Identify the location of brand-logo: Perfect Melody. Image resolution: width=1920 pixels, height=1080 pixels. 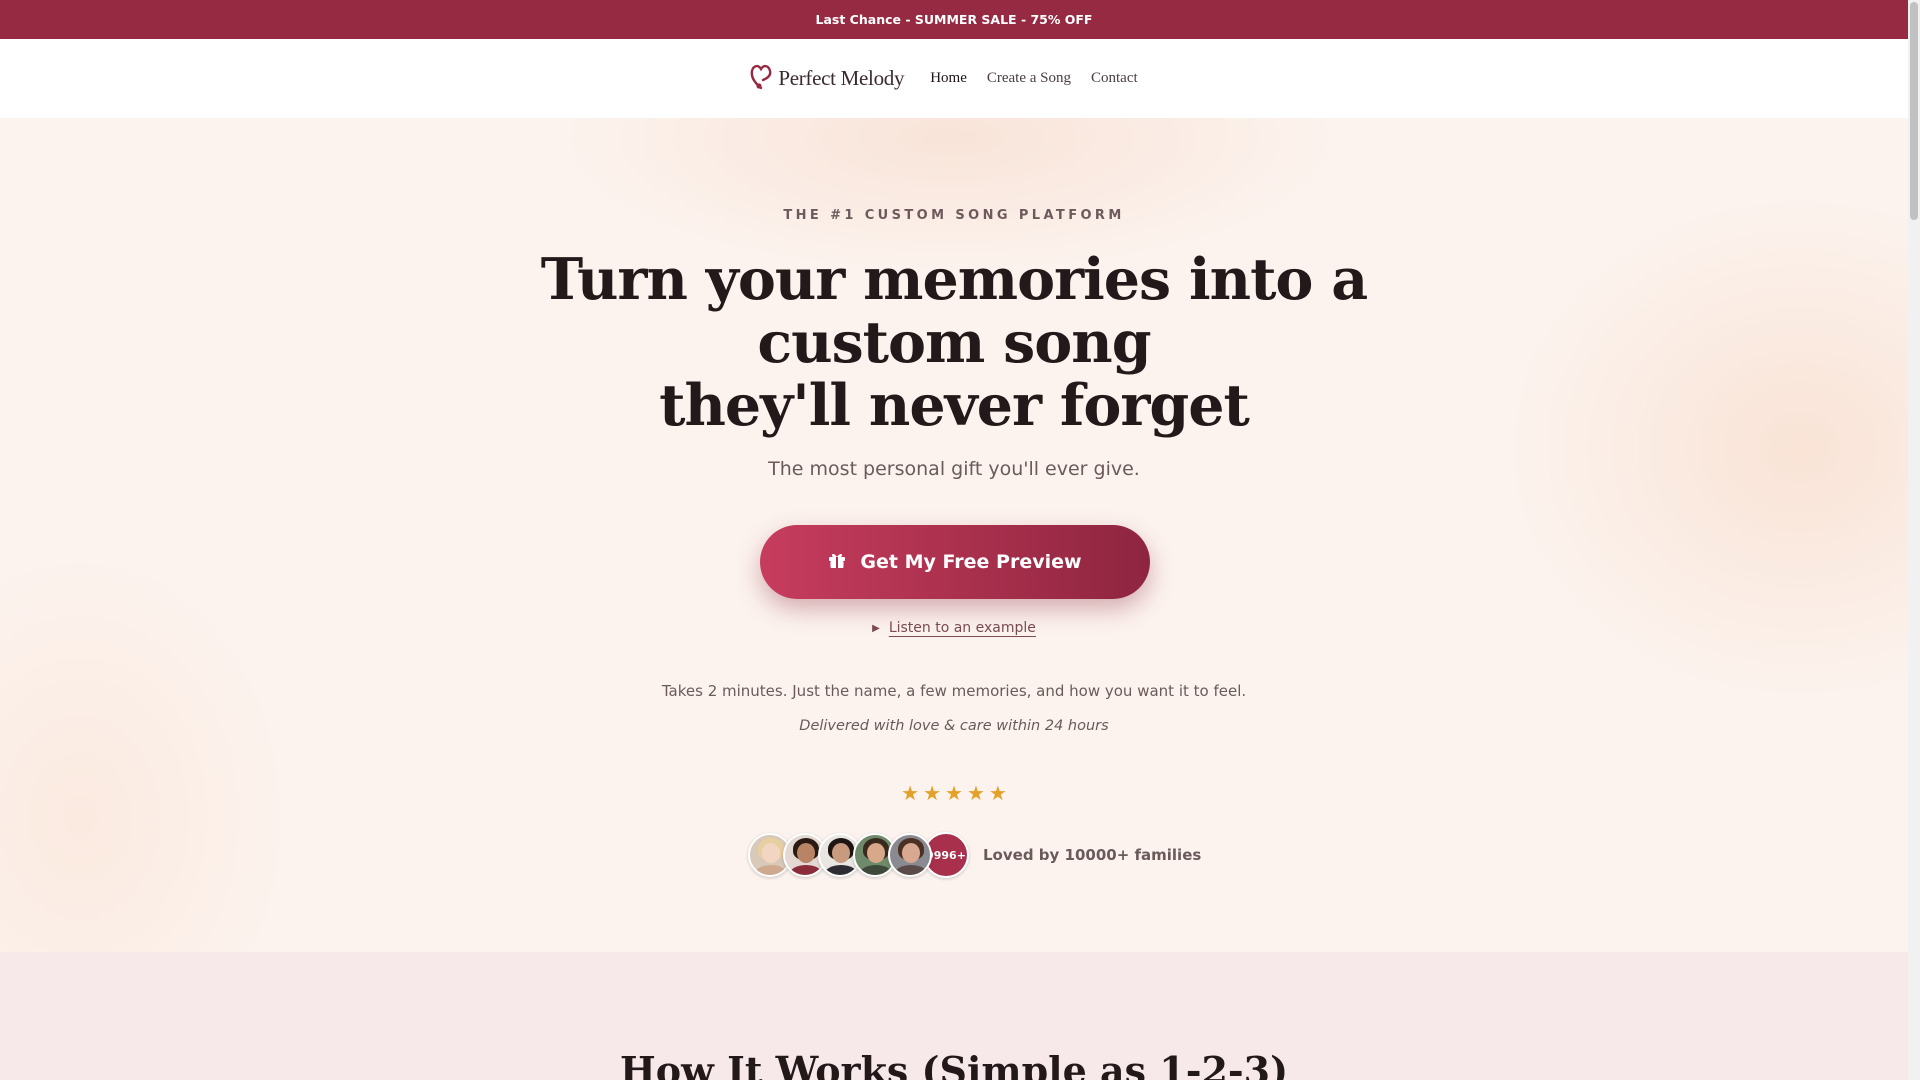
(827, 78).